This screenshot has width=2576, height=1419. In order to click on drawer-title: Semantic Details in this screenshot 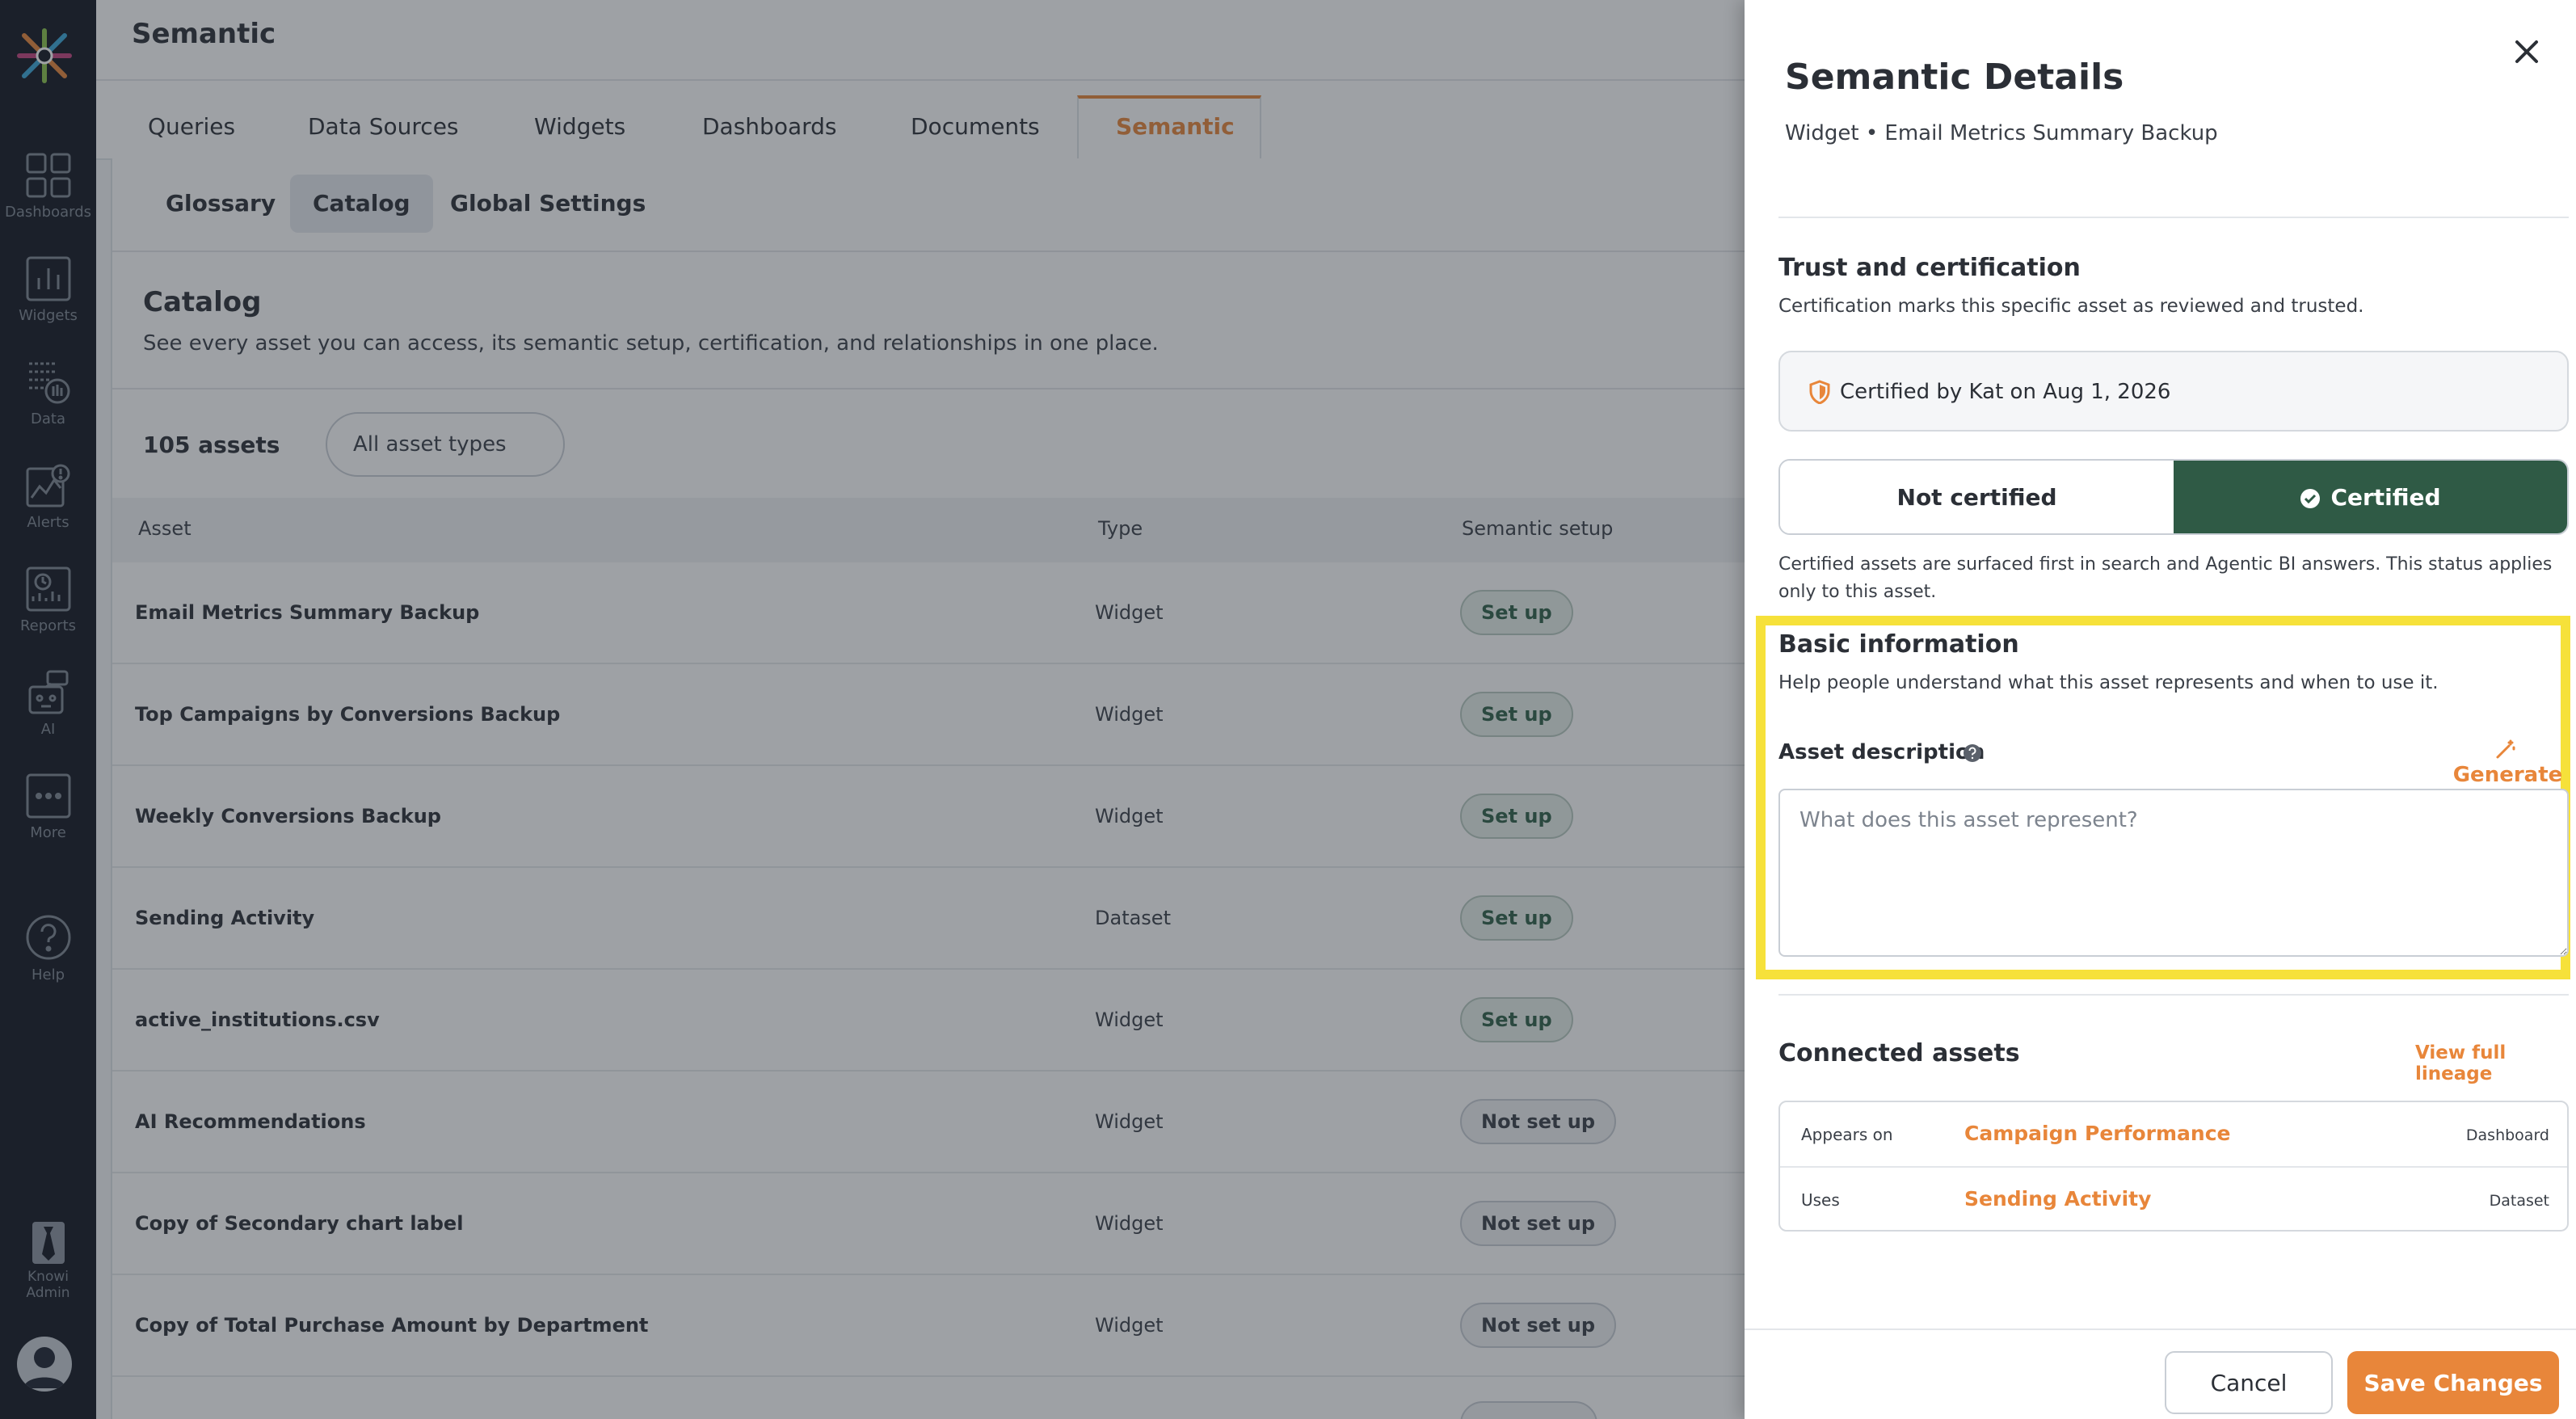, I will do `click(1954, 77)`.